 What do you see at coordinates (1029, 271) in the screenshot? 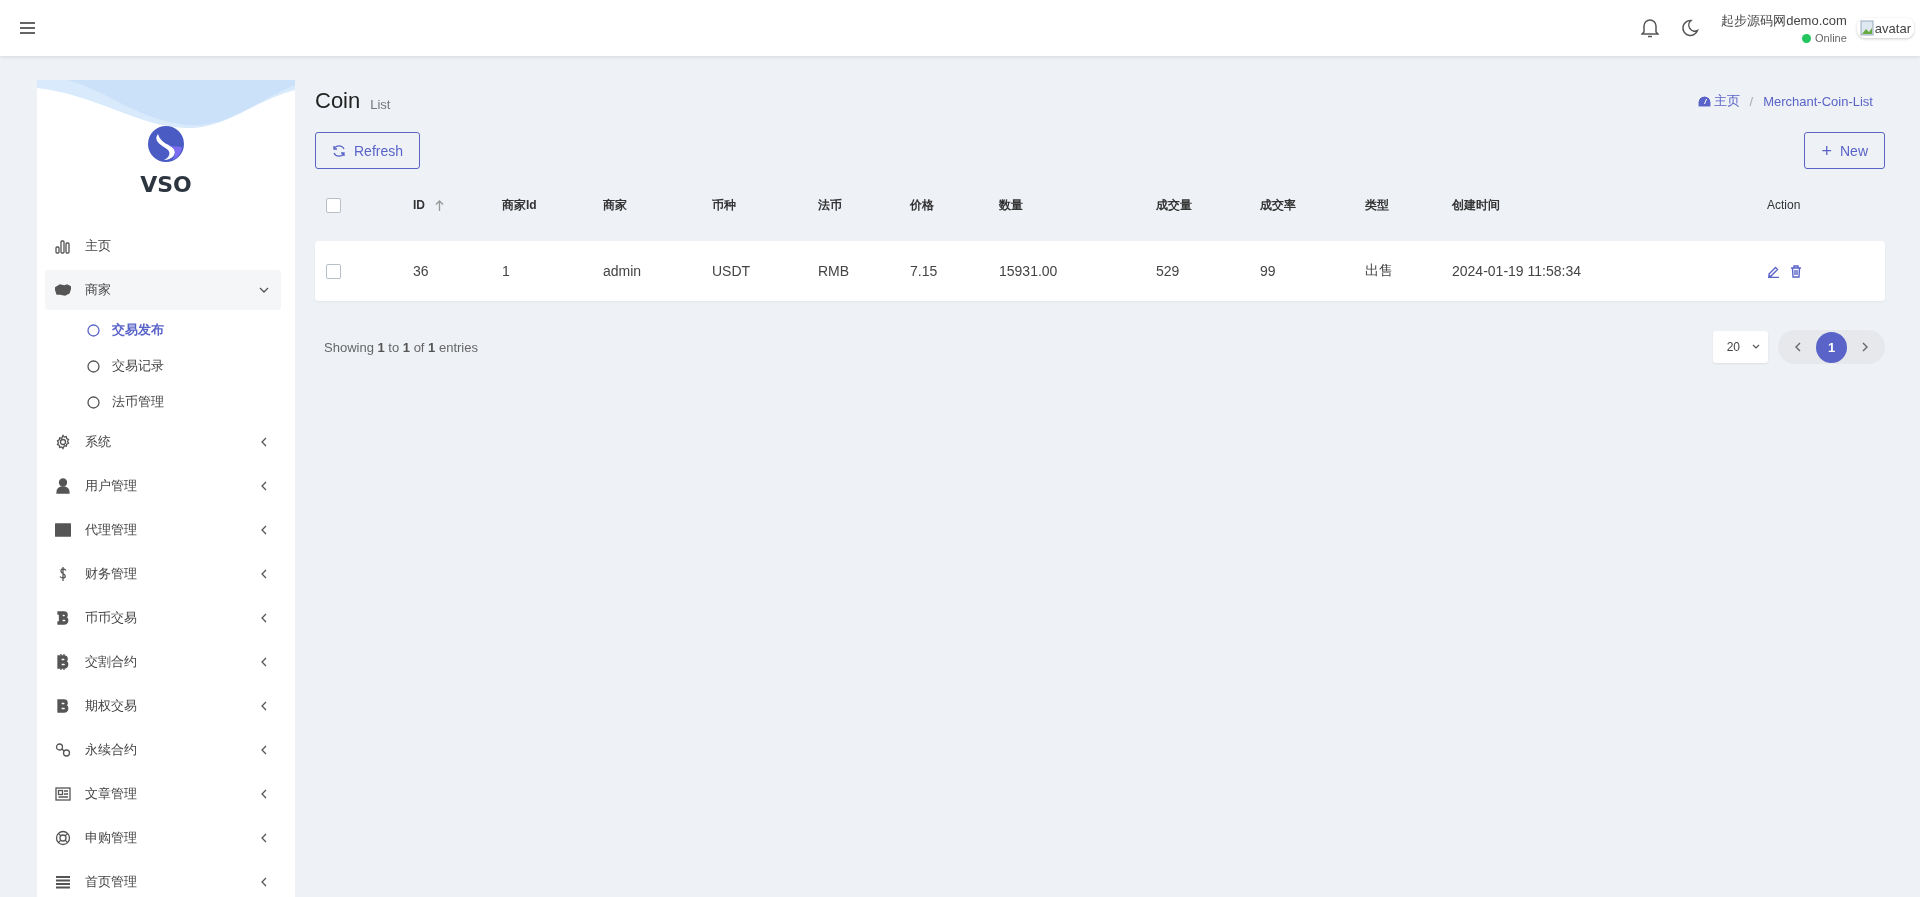
I see `table-cell-text: 15931.00` at bounding box center [1029, 271].